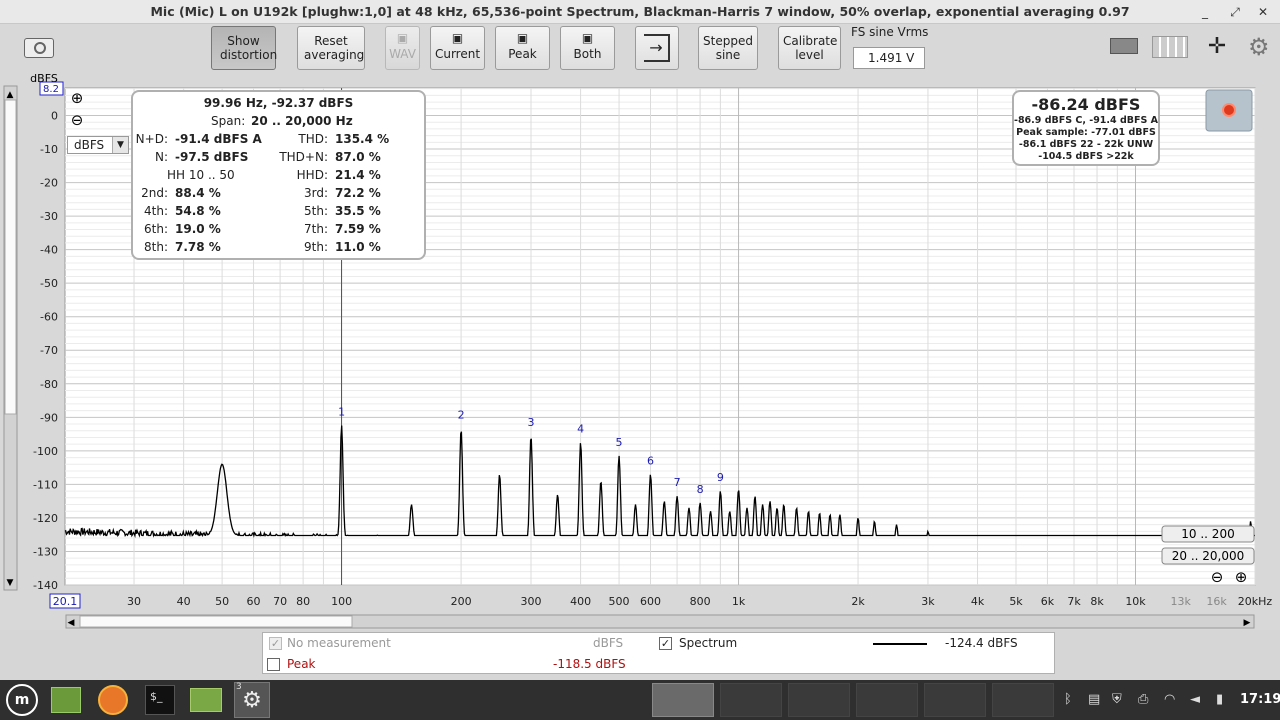  Describe the element at coordinates (1097, 601) in the screenshot. I see `x-tick-label: 8k` at that location.